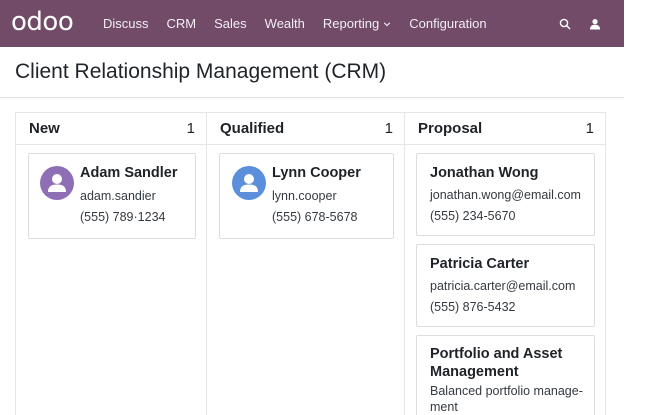  What do you see at coordinates (111, 129) in the screenshot?
I see `column-header: New 1` at bounding box center [111, 129].